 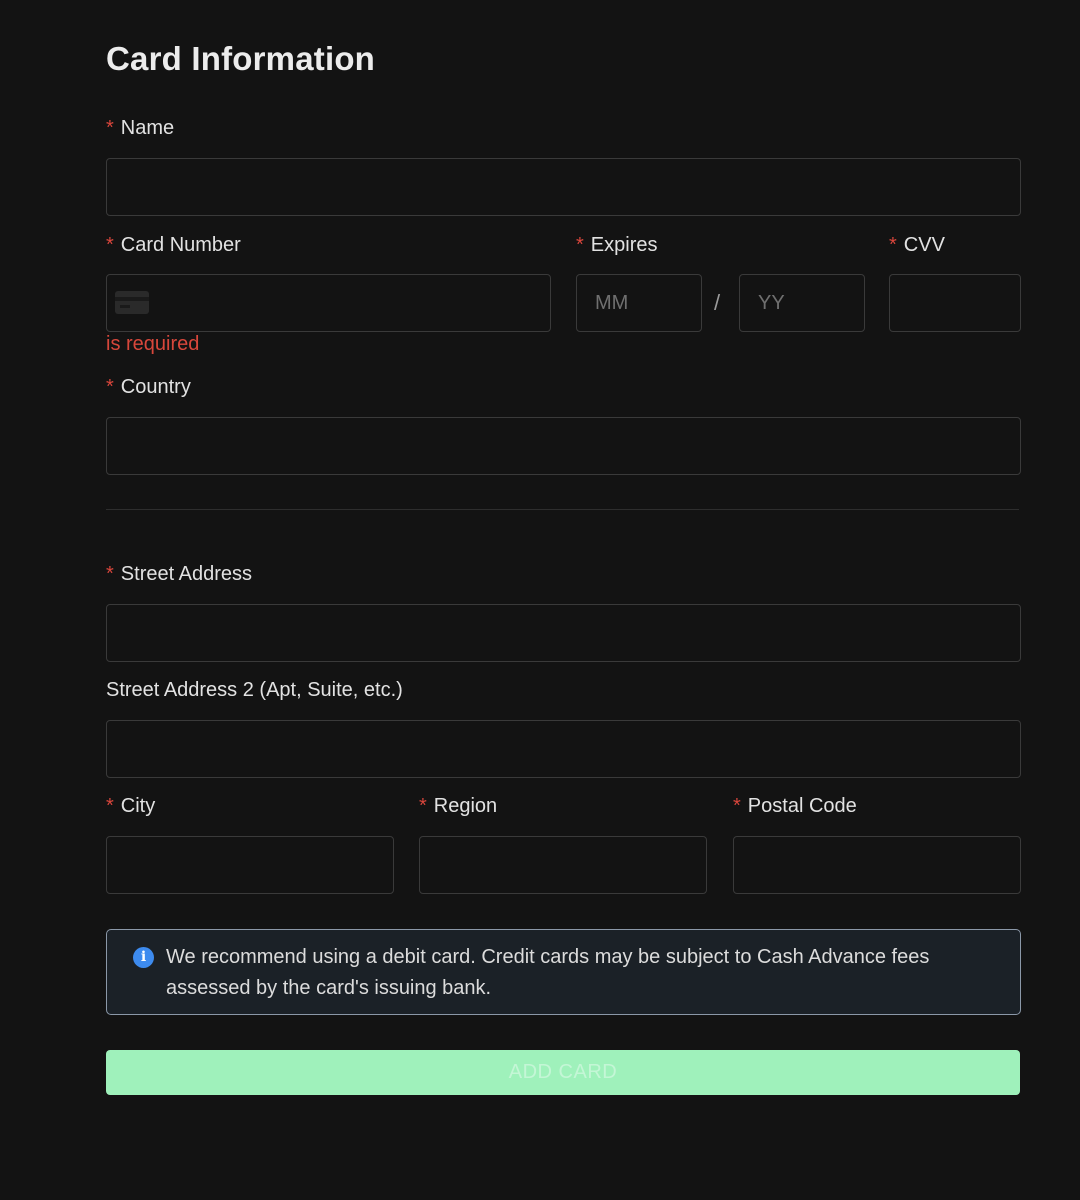 I want to click on region-label: * Region, so click(x=458, y=806).